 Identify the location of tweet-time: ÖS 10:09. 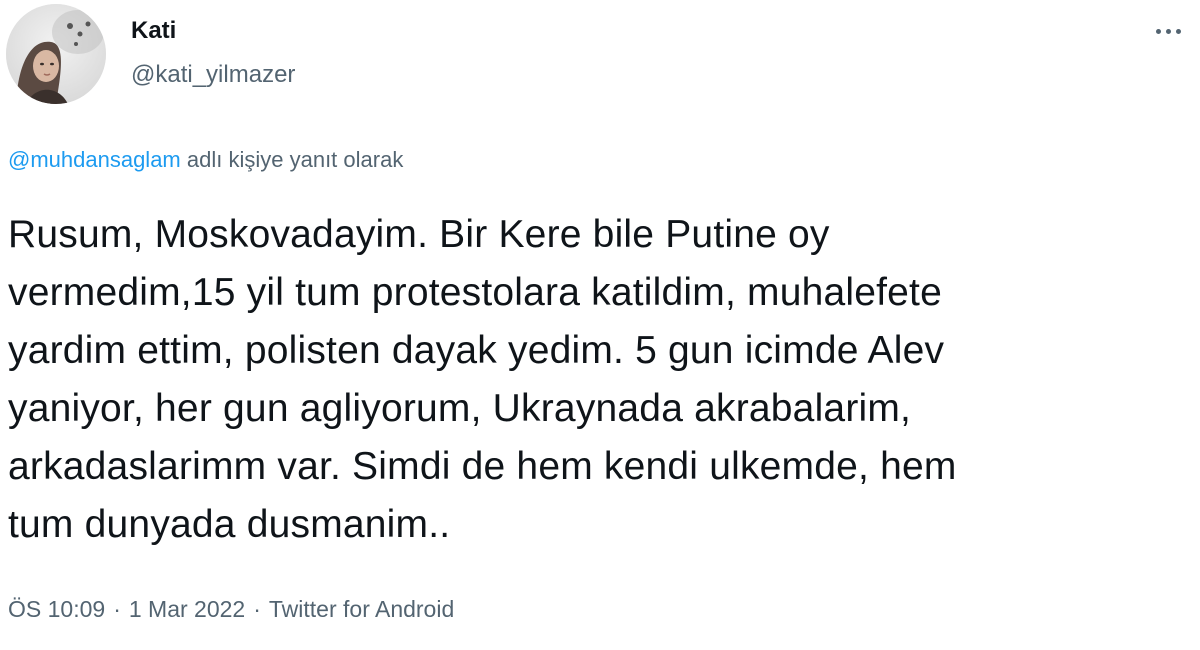
(56, 609).